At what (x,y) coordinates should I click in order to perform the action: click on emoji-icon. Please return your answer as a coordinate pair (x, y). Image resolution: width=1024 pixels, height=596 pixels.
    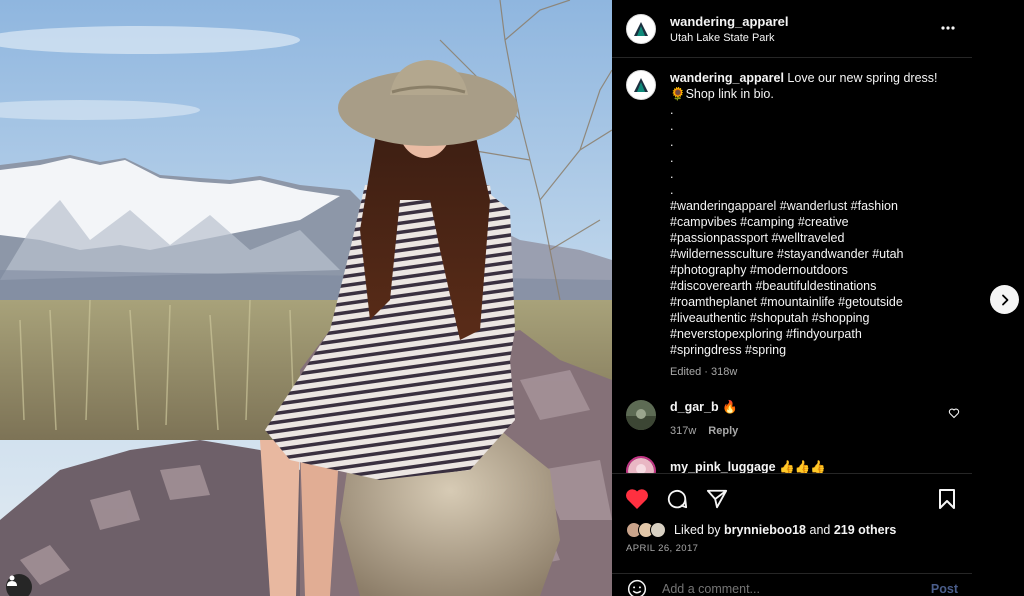
    Looking at the image, I should click on (637, 587).